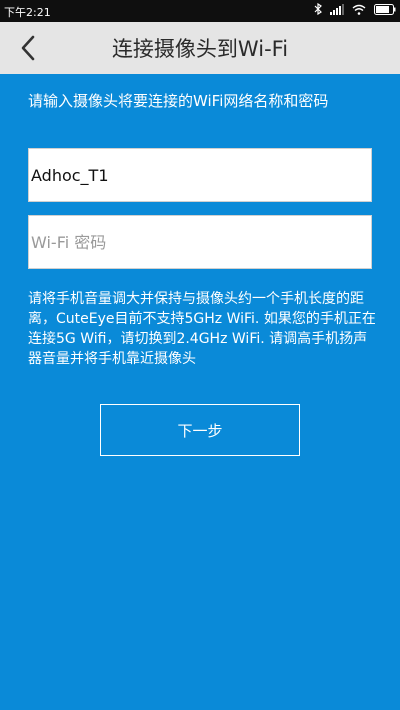 The image size is (400, 710). I want to click on wifi-name-field, so click(200, 175).